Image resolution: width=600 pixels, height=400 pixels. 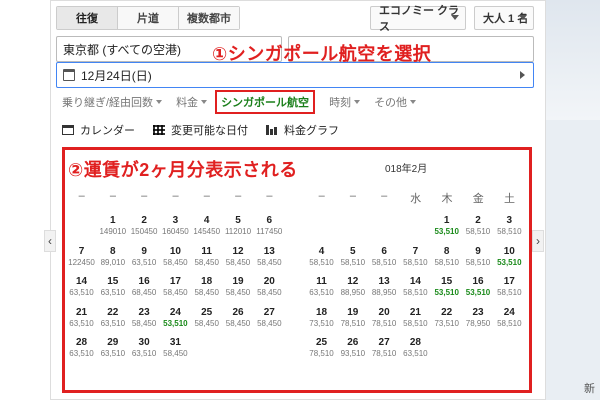 What do you see at coordinates (200, 130) in the screenshot?
I see `view-flexible-dates: 変更可能な日付` at bounding box center [200, 130].